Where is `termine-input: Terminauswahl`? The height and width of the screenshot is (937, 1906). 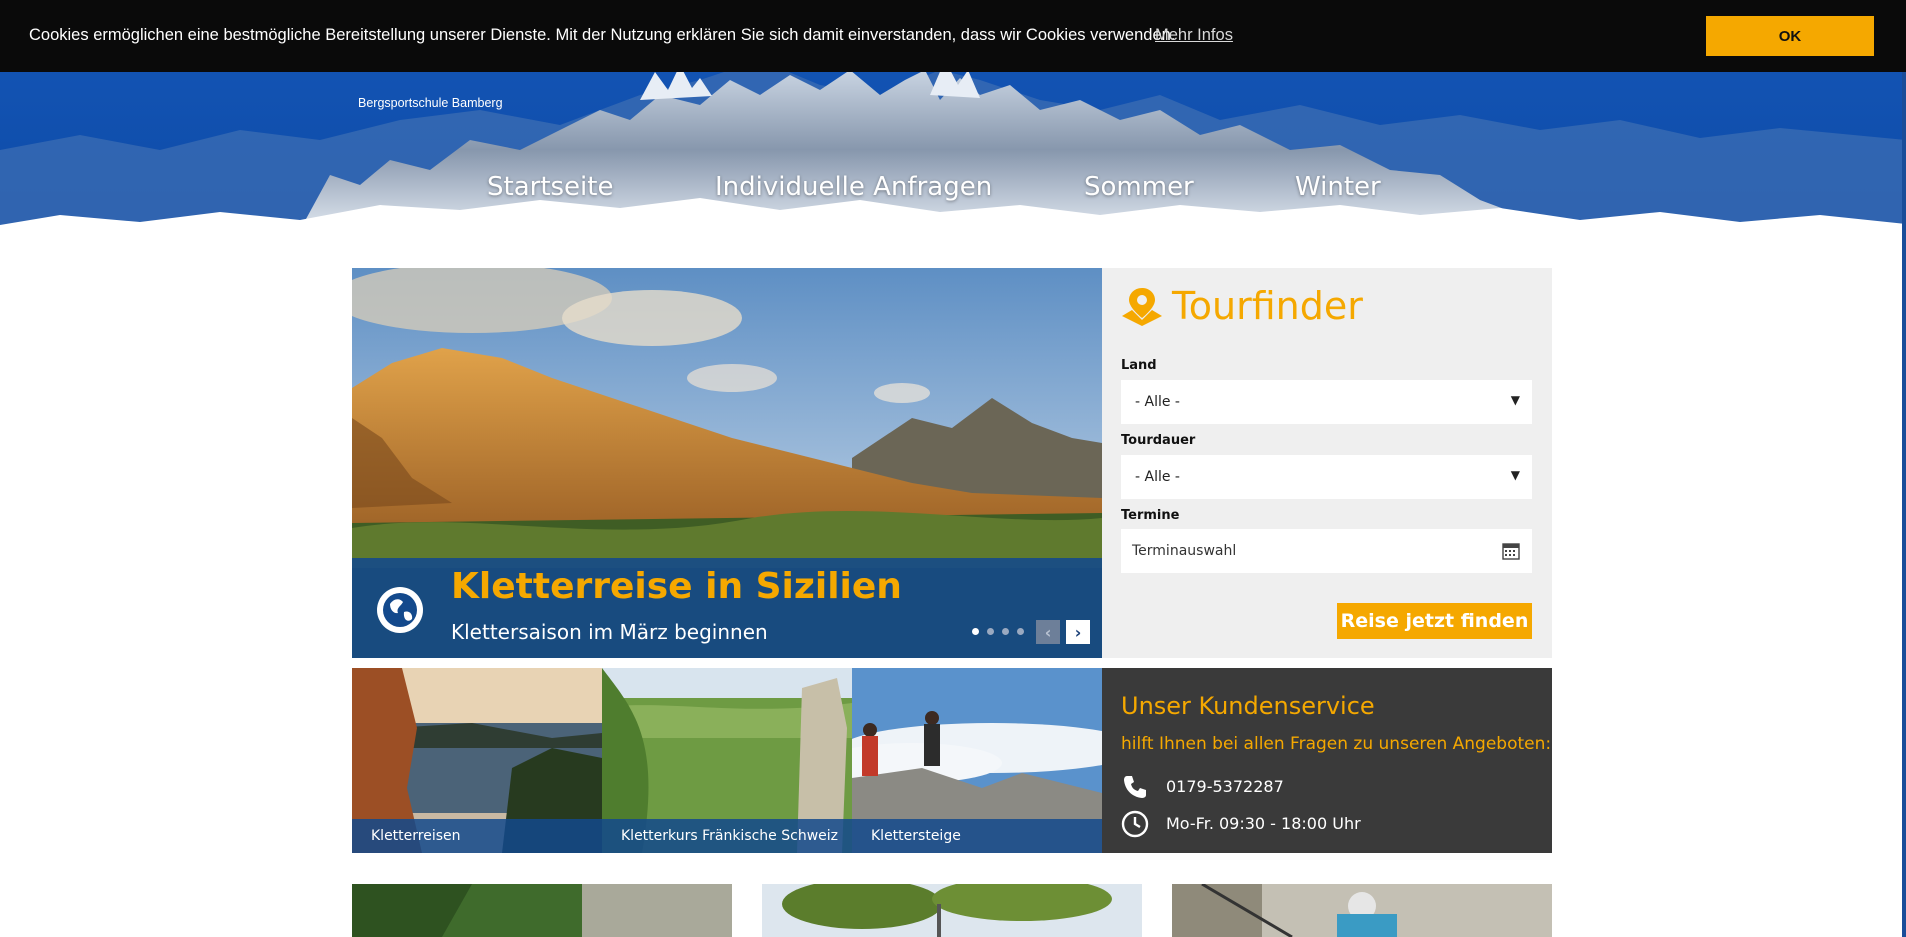 termine-input: Terminauswahl is located at coordinates (1326, 551).